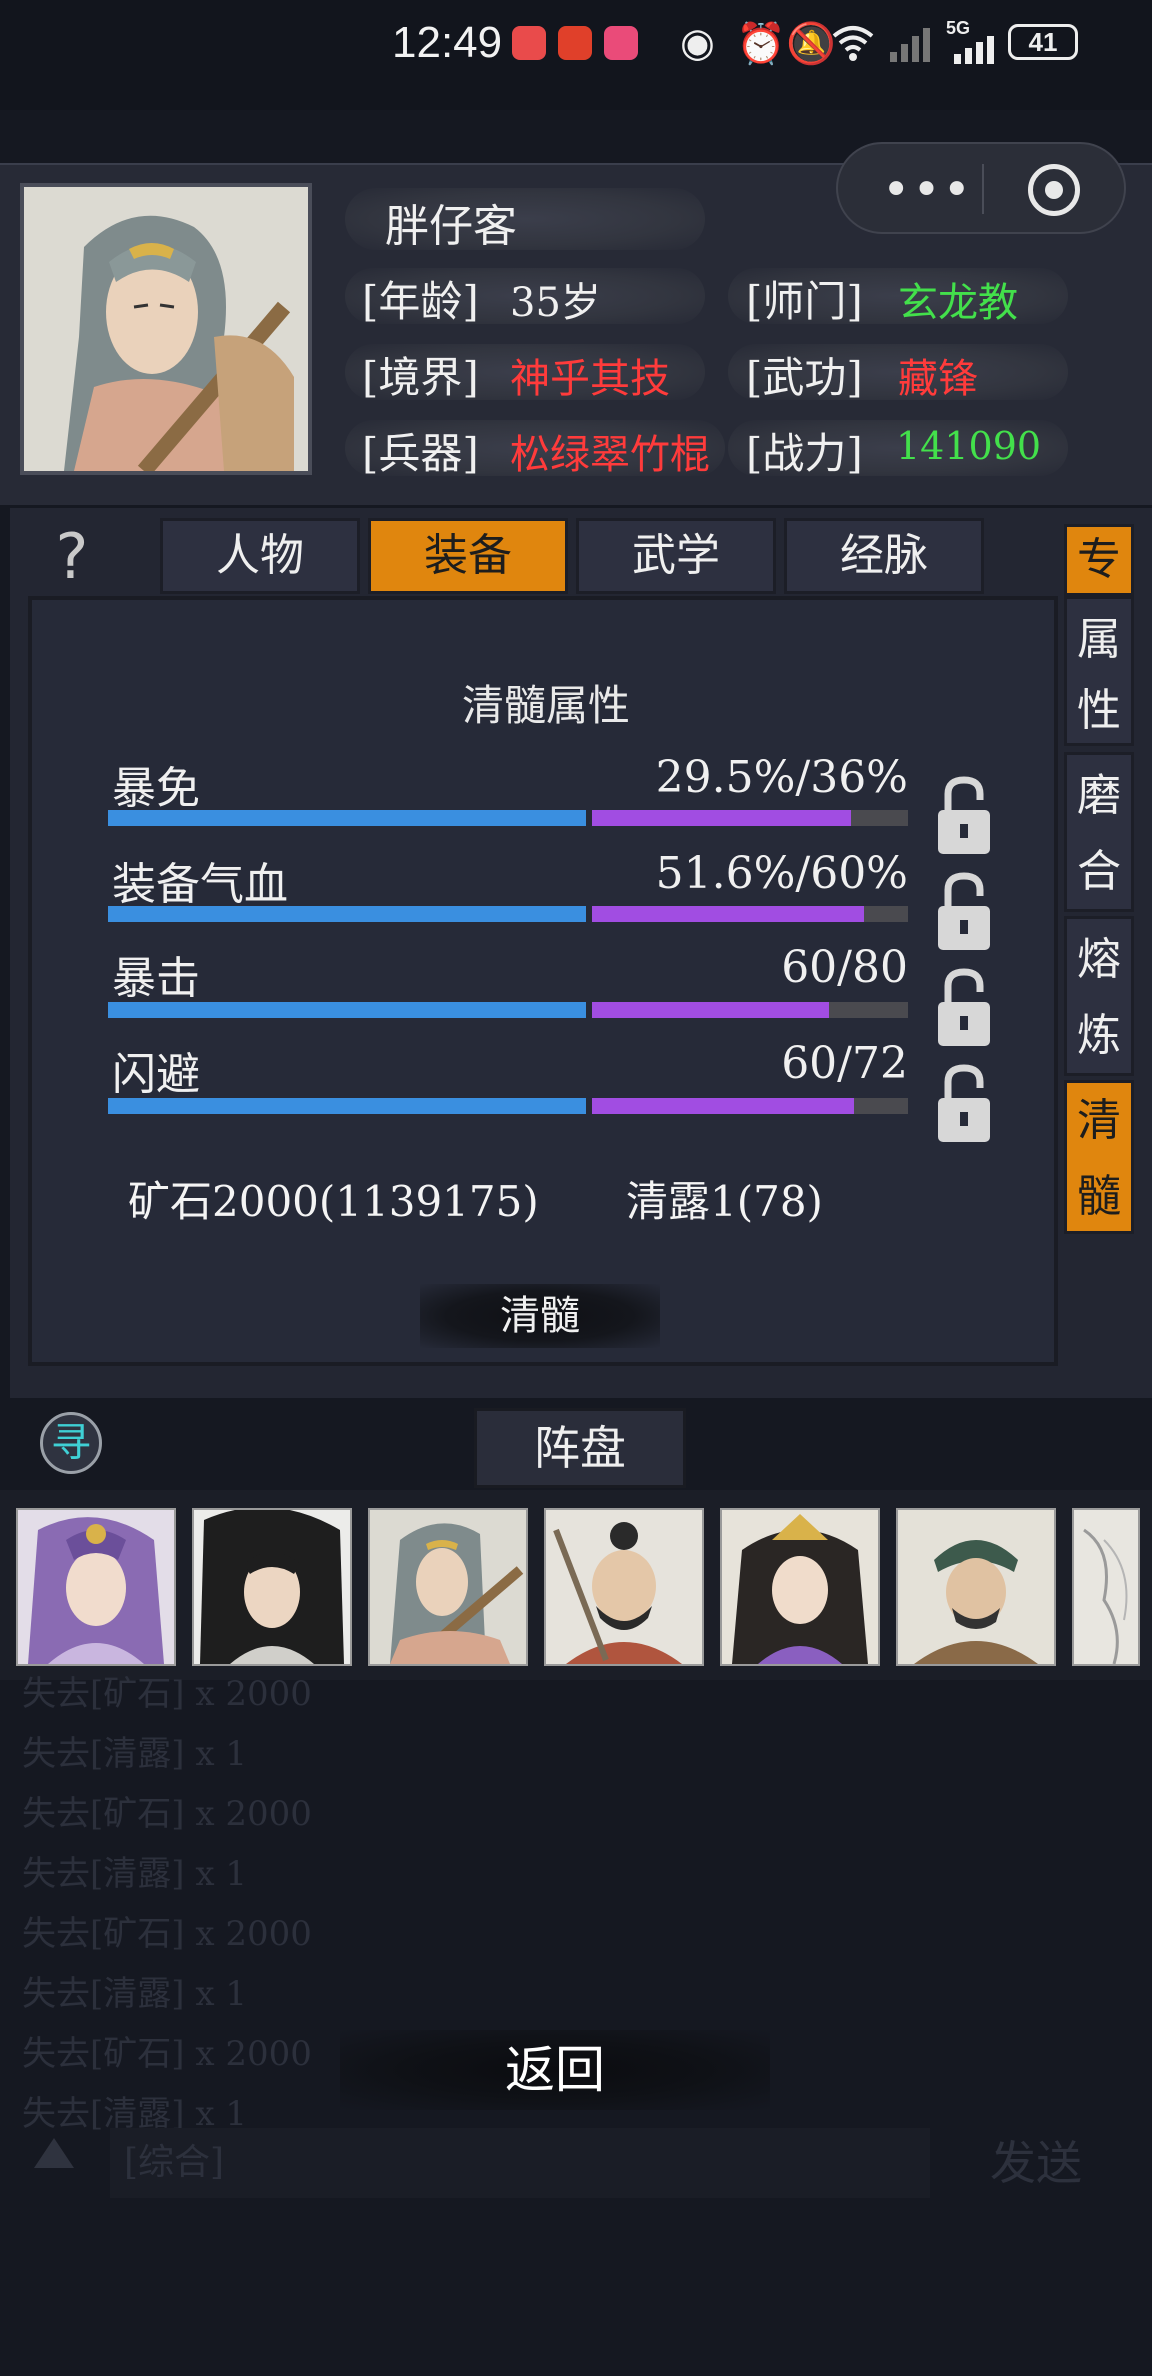 This screenshot has height=2376, width=1152. I want to click on battery-indicator: 41, so click(1043, 42).